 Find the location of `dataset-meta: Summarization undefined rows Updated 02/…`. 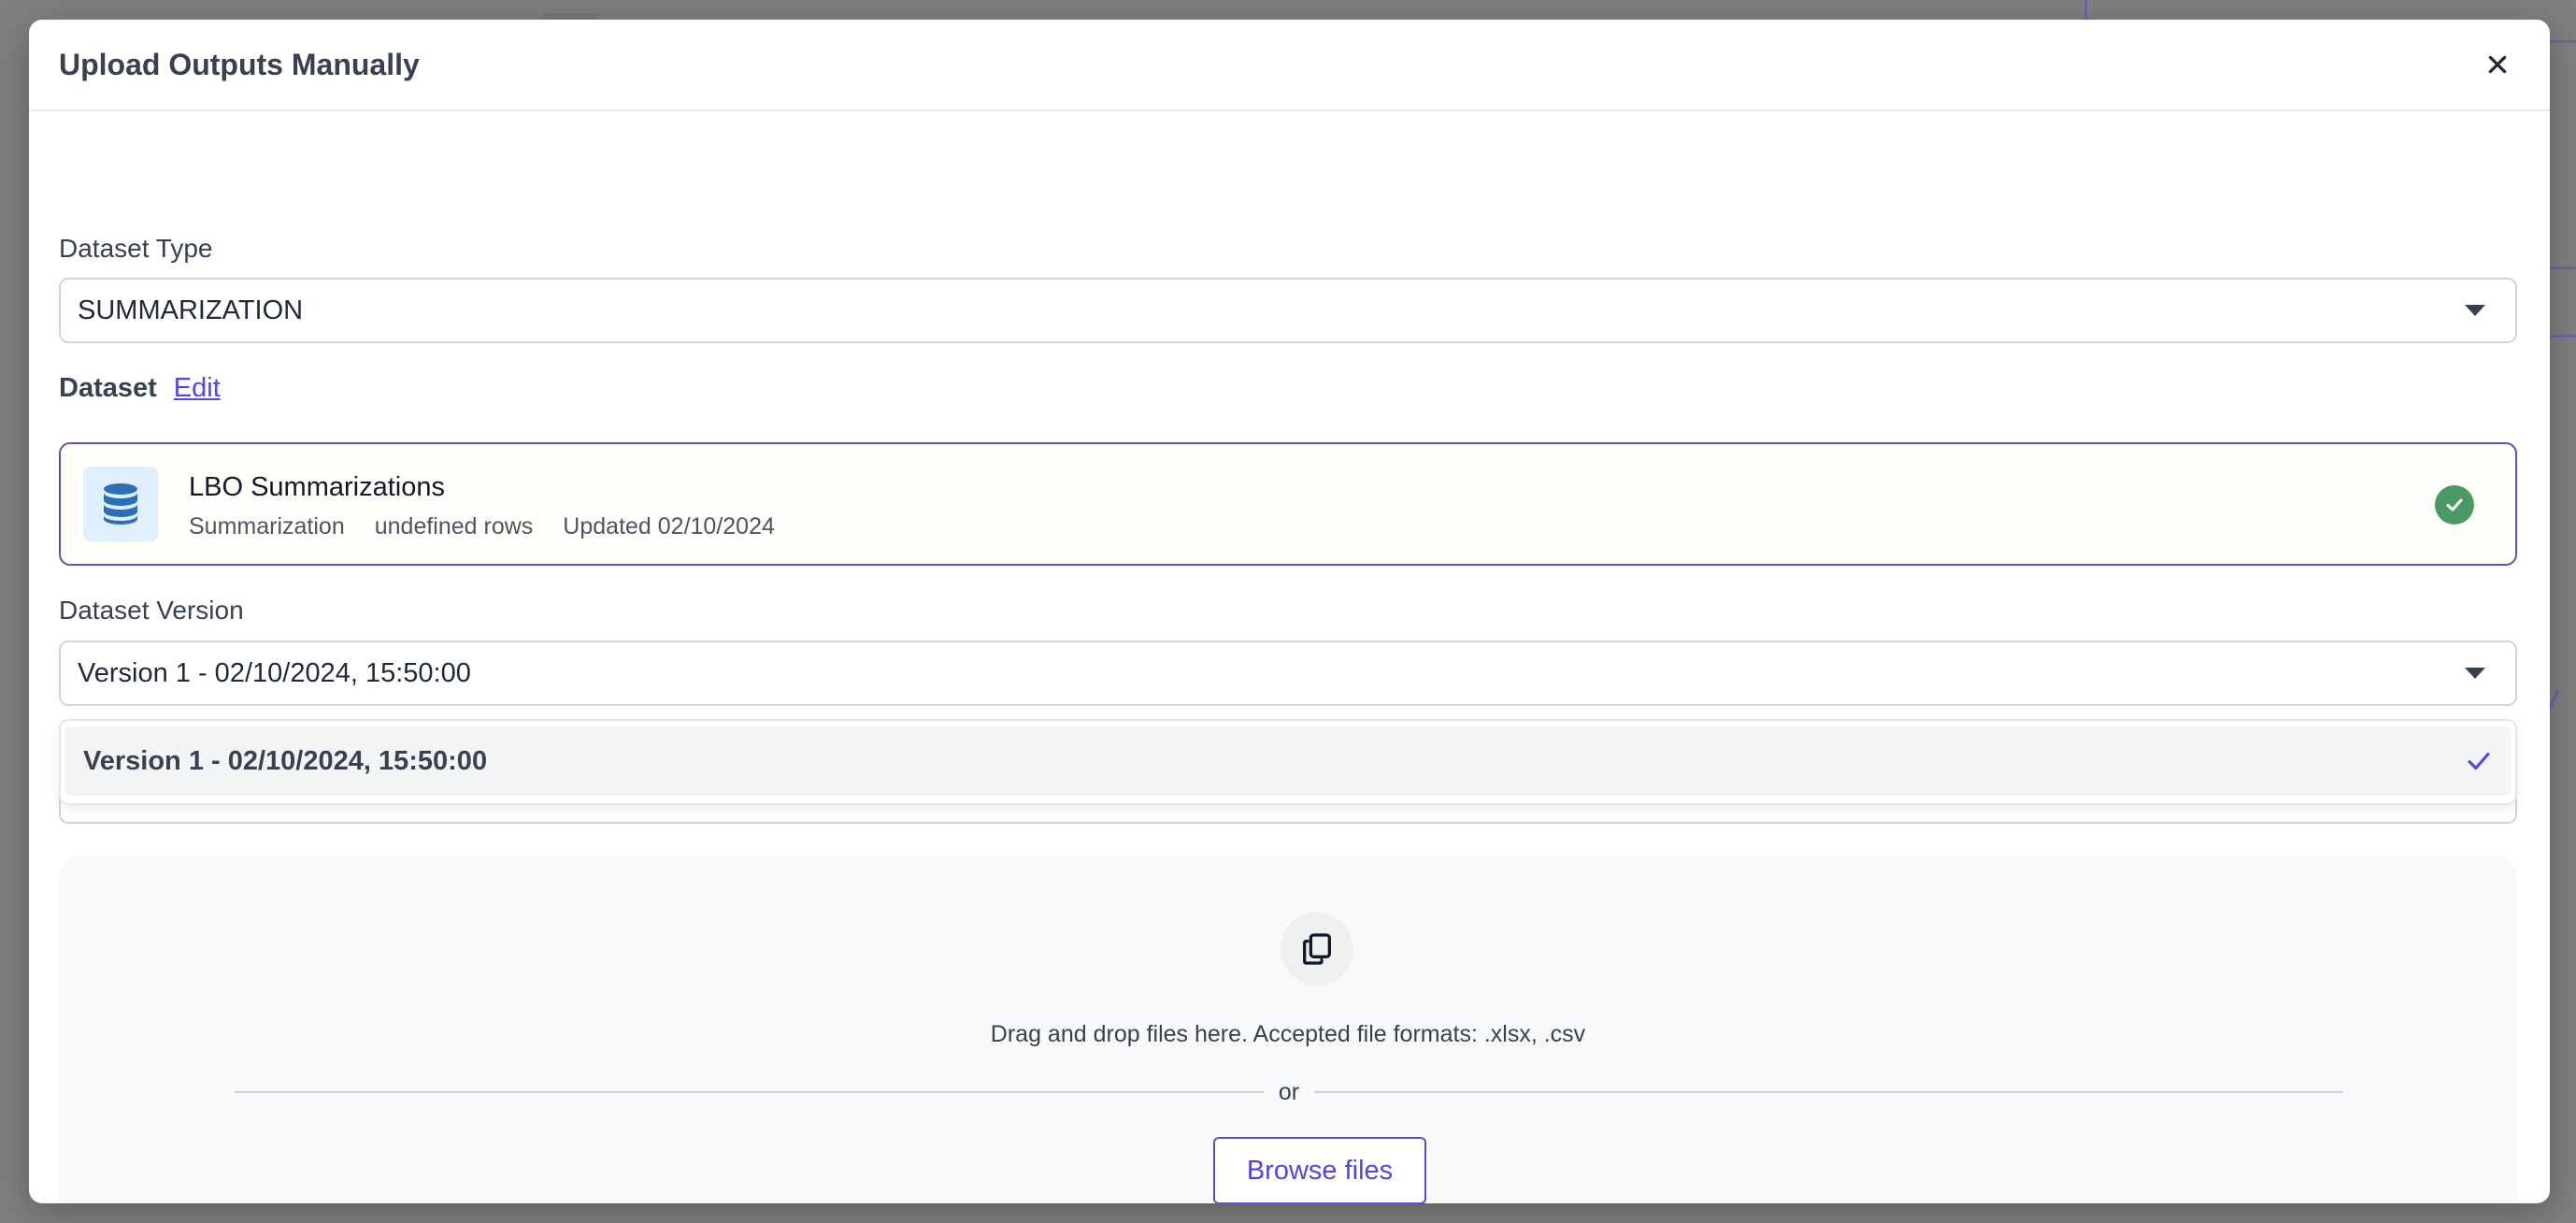

dataset-meta: Summarization undefined rows Updated 02/… is located at coordinates (482, 526).